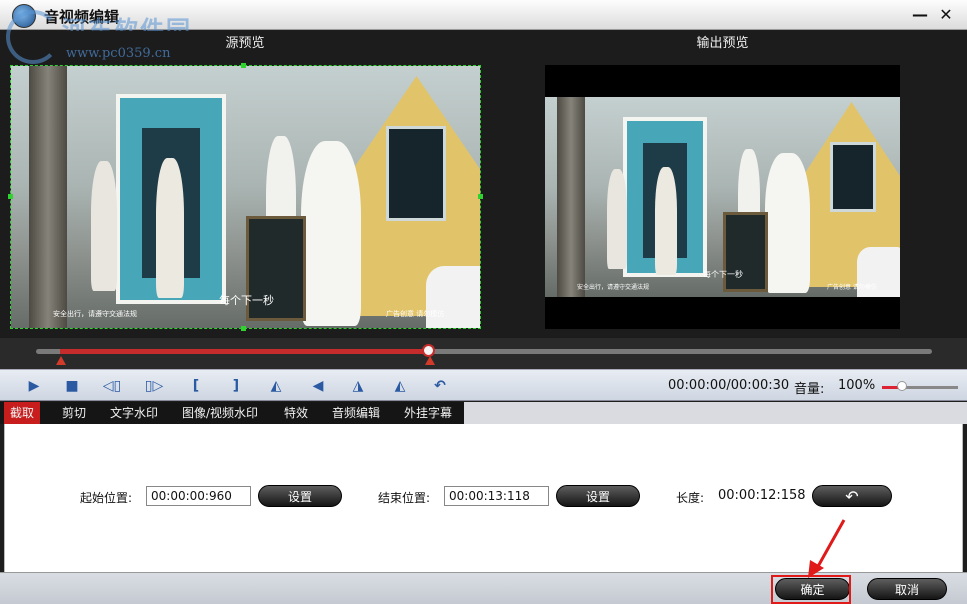 Image resolution: width=967 pixels, height=604 pixels. I want to click on end-position-input, so click(496, 496).